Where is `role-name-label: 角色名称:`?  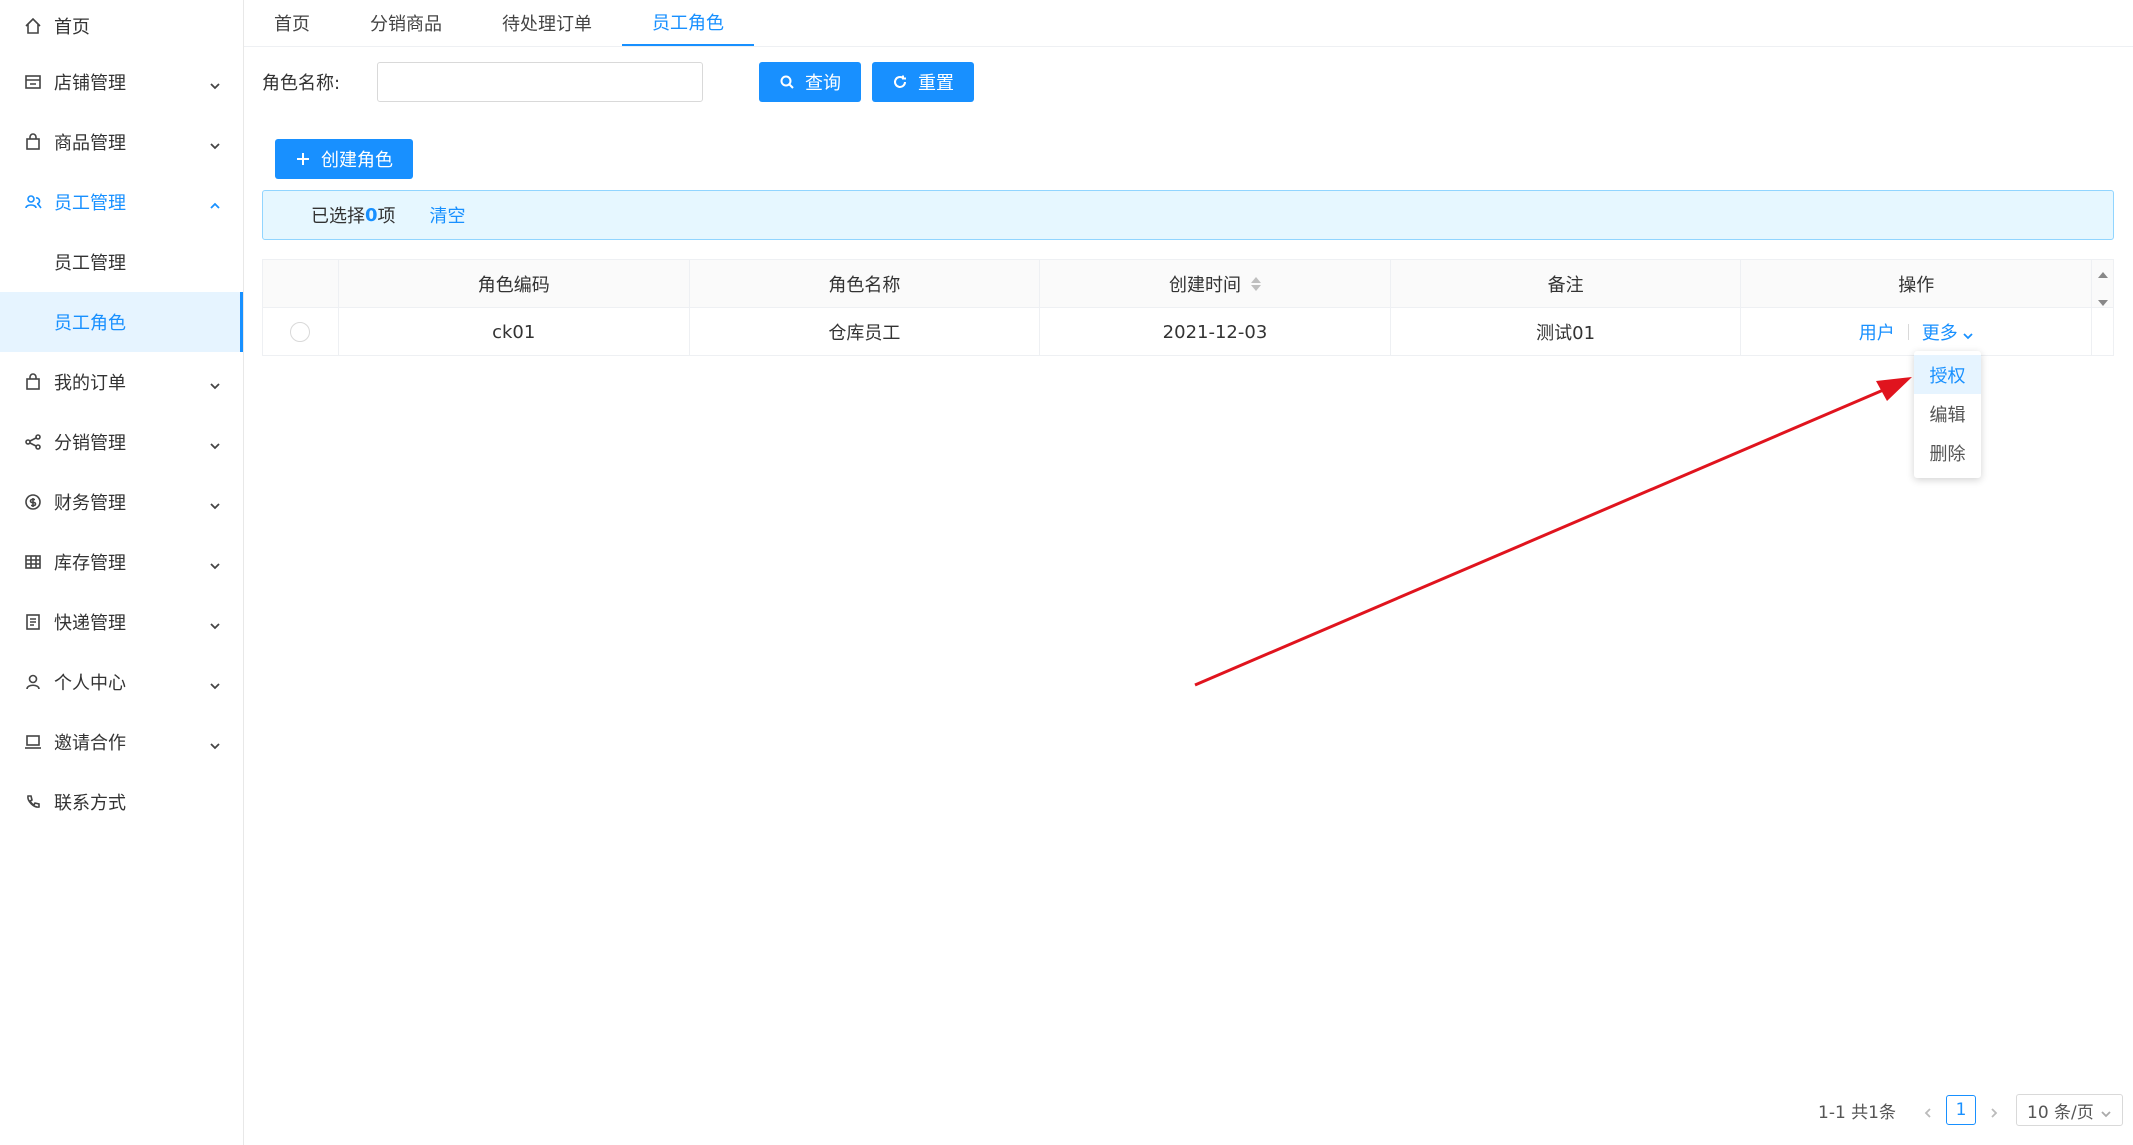 role-name-label: 角色名称: is located at coordinates (301, 83).